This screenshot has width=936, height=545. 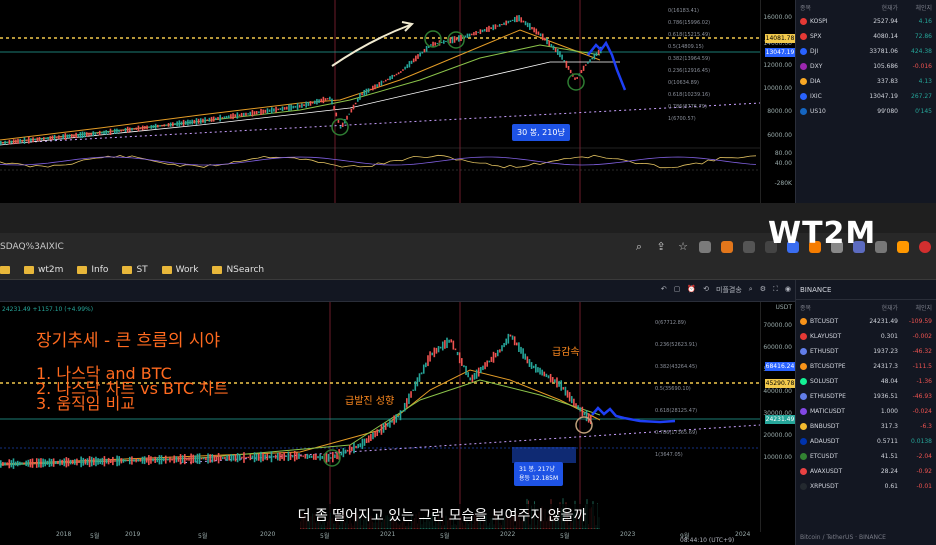 I want to click on metamask-icon, so click(x=727, y=246).